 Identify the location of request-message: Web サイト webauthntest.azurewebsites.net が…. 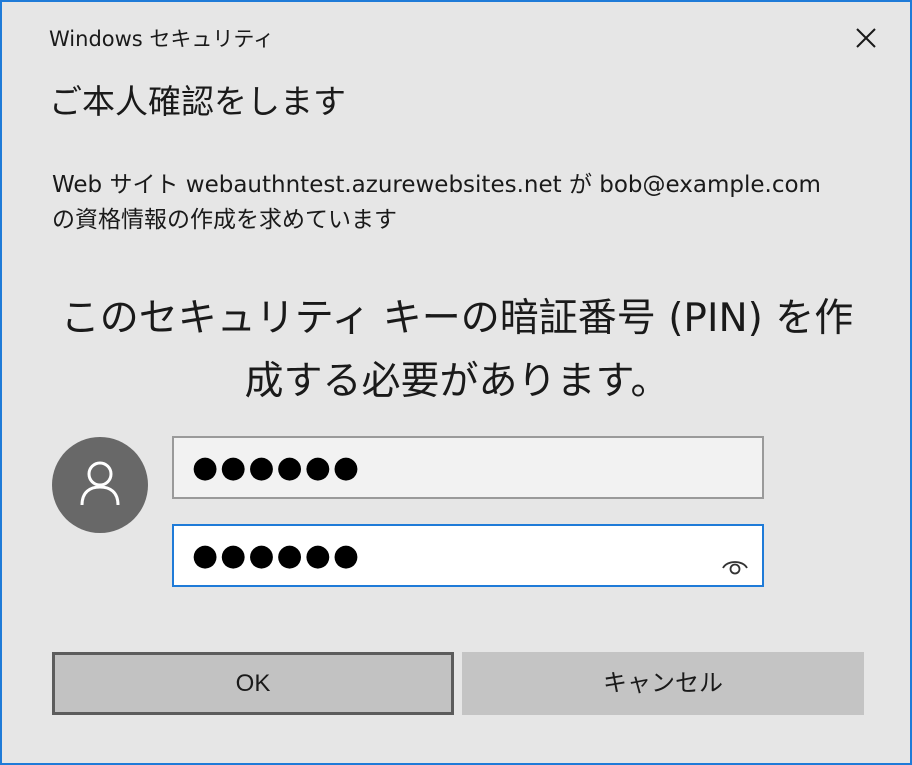
(467, 203).